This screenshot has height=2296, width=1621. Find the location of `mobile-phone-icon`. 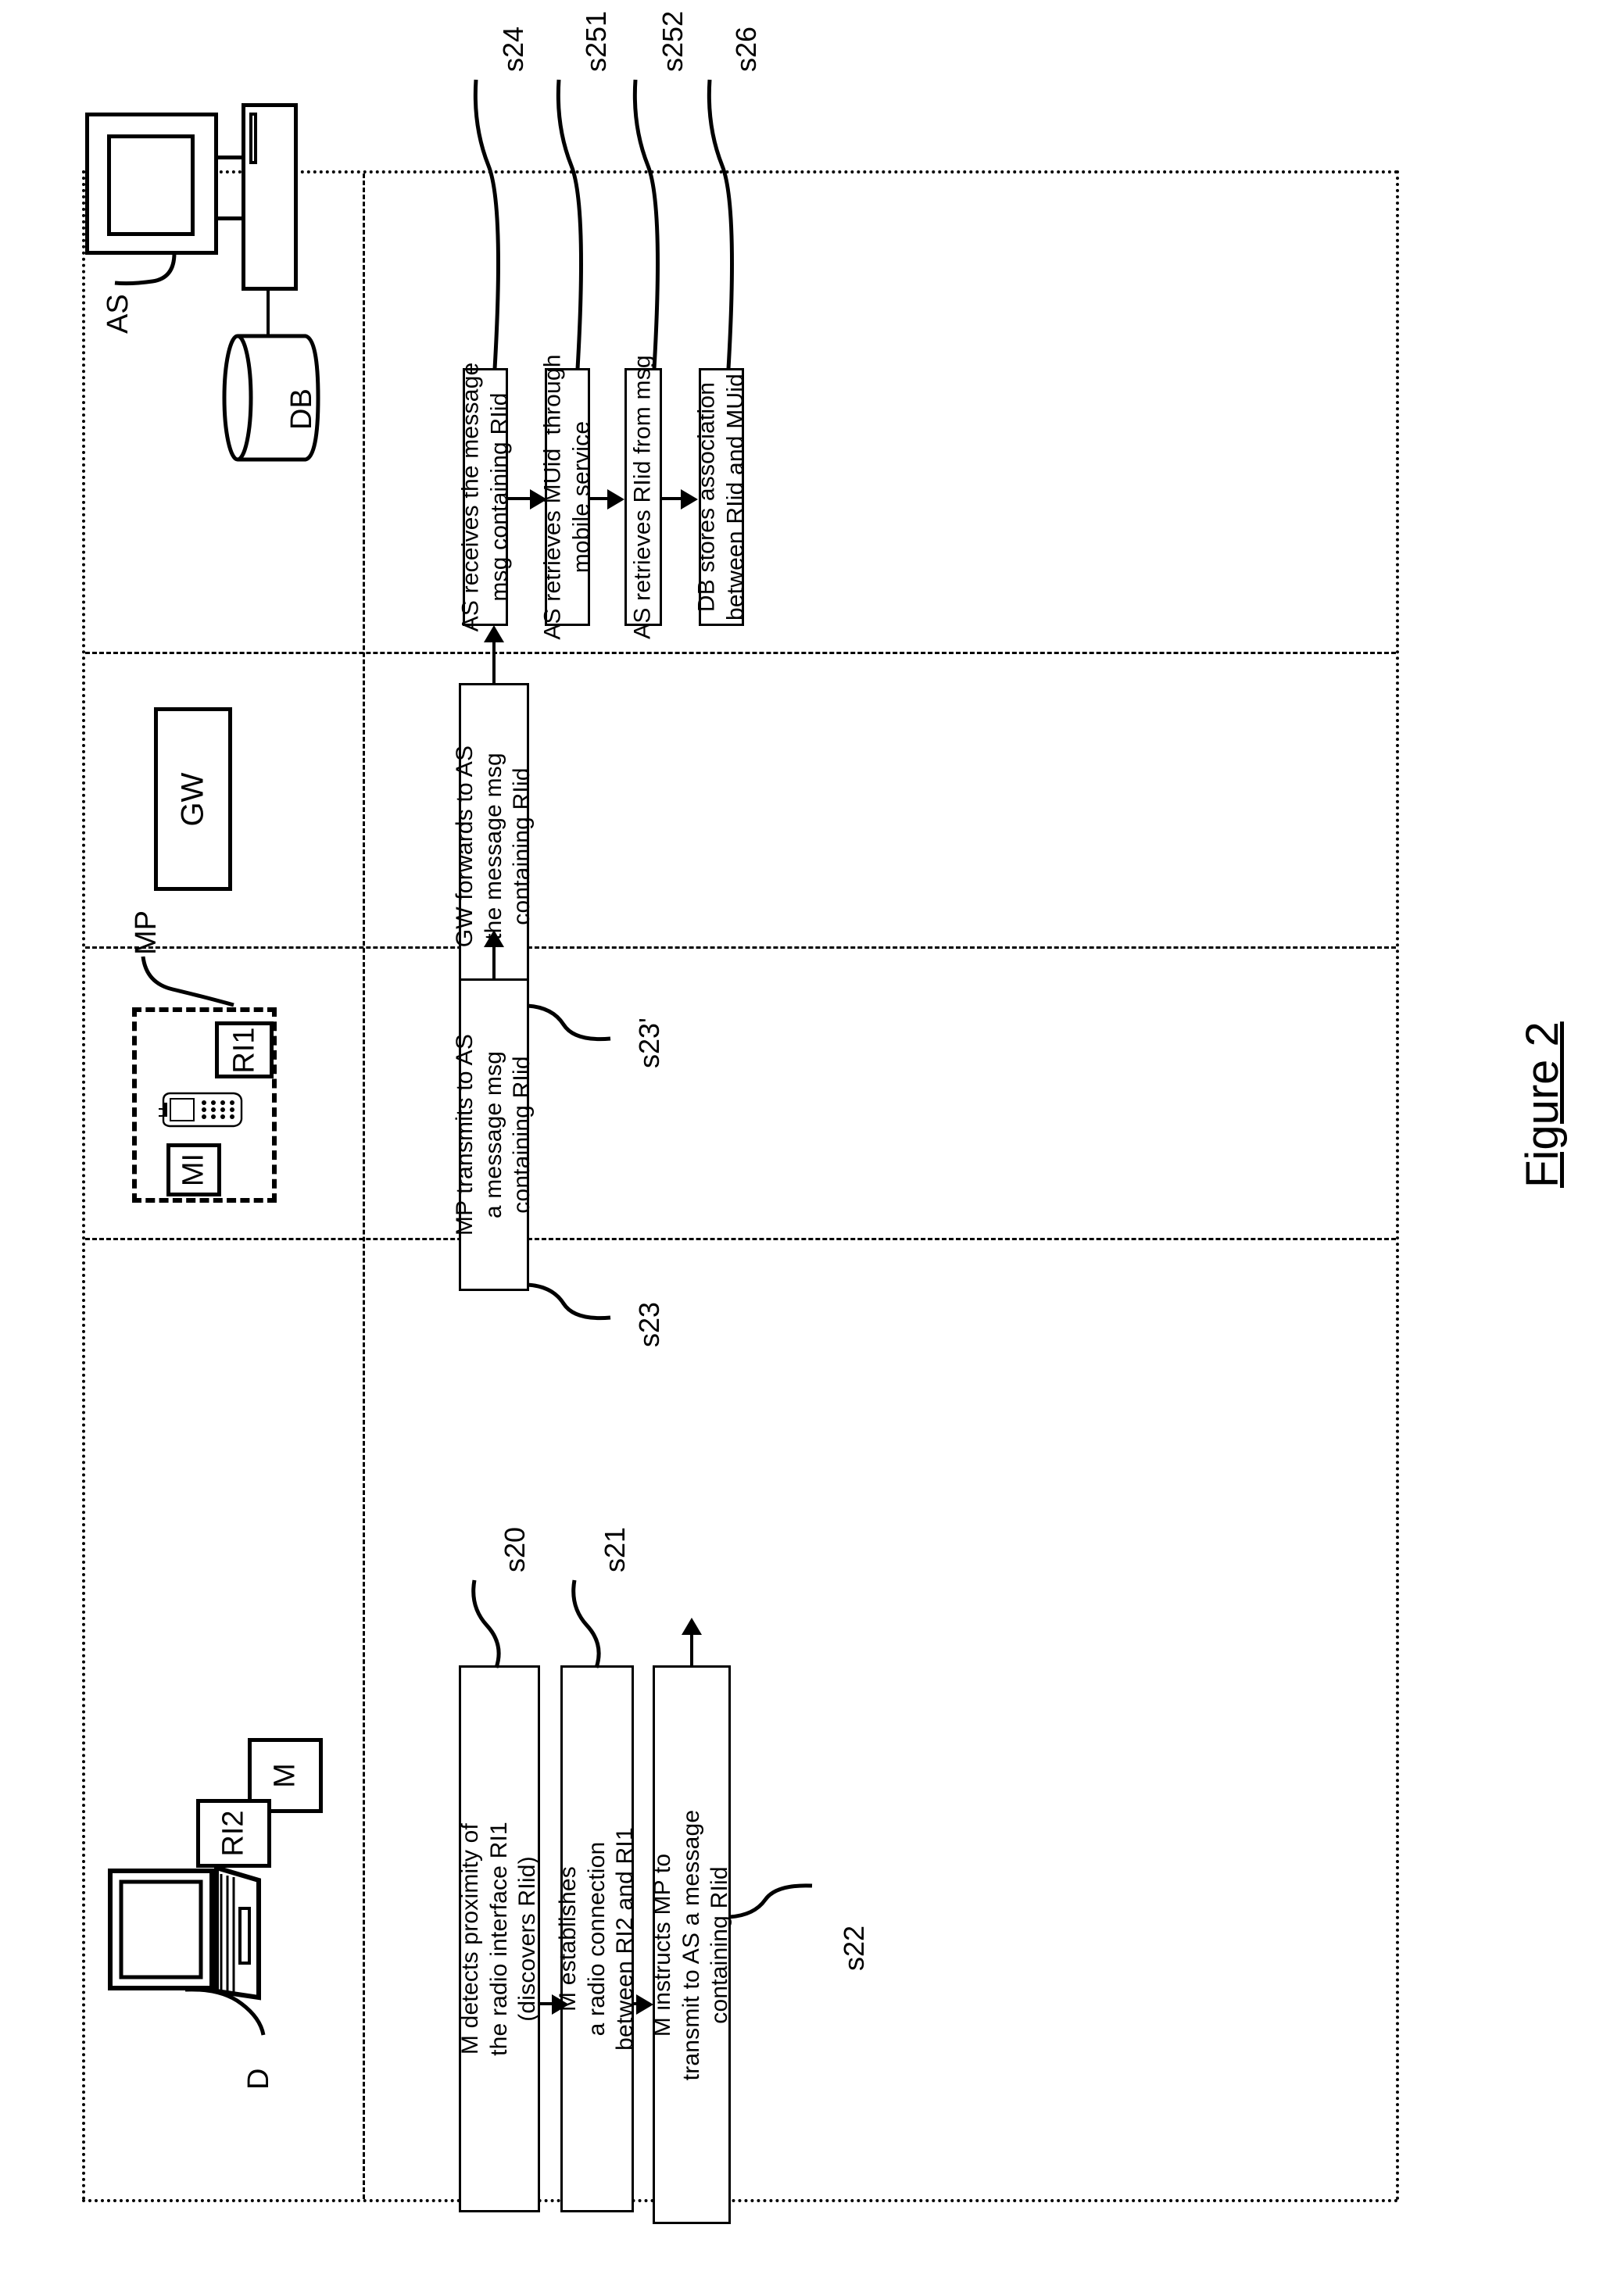

mobile-phone-icon is located at coordinates (206, 1110).